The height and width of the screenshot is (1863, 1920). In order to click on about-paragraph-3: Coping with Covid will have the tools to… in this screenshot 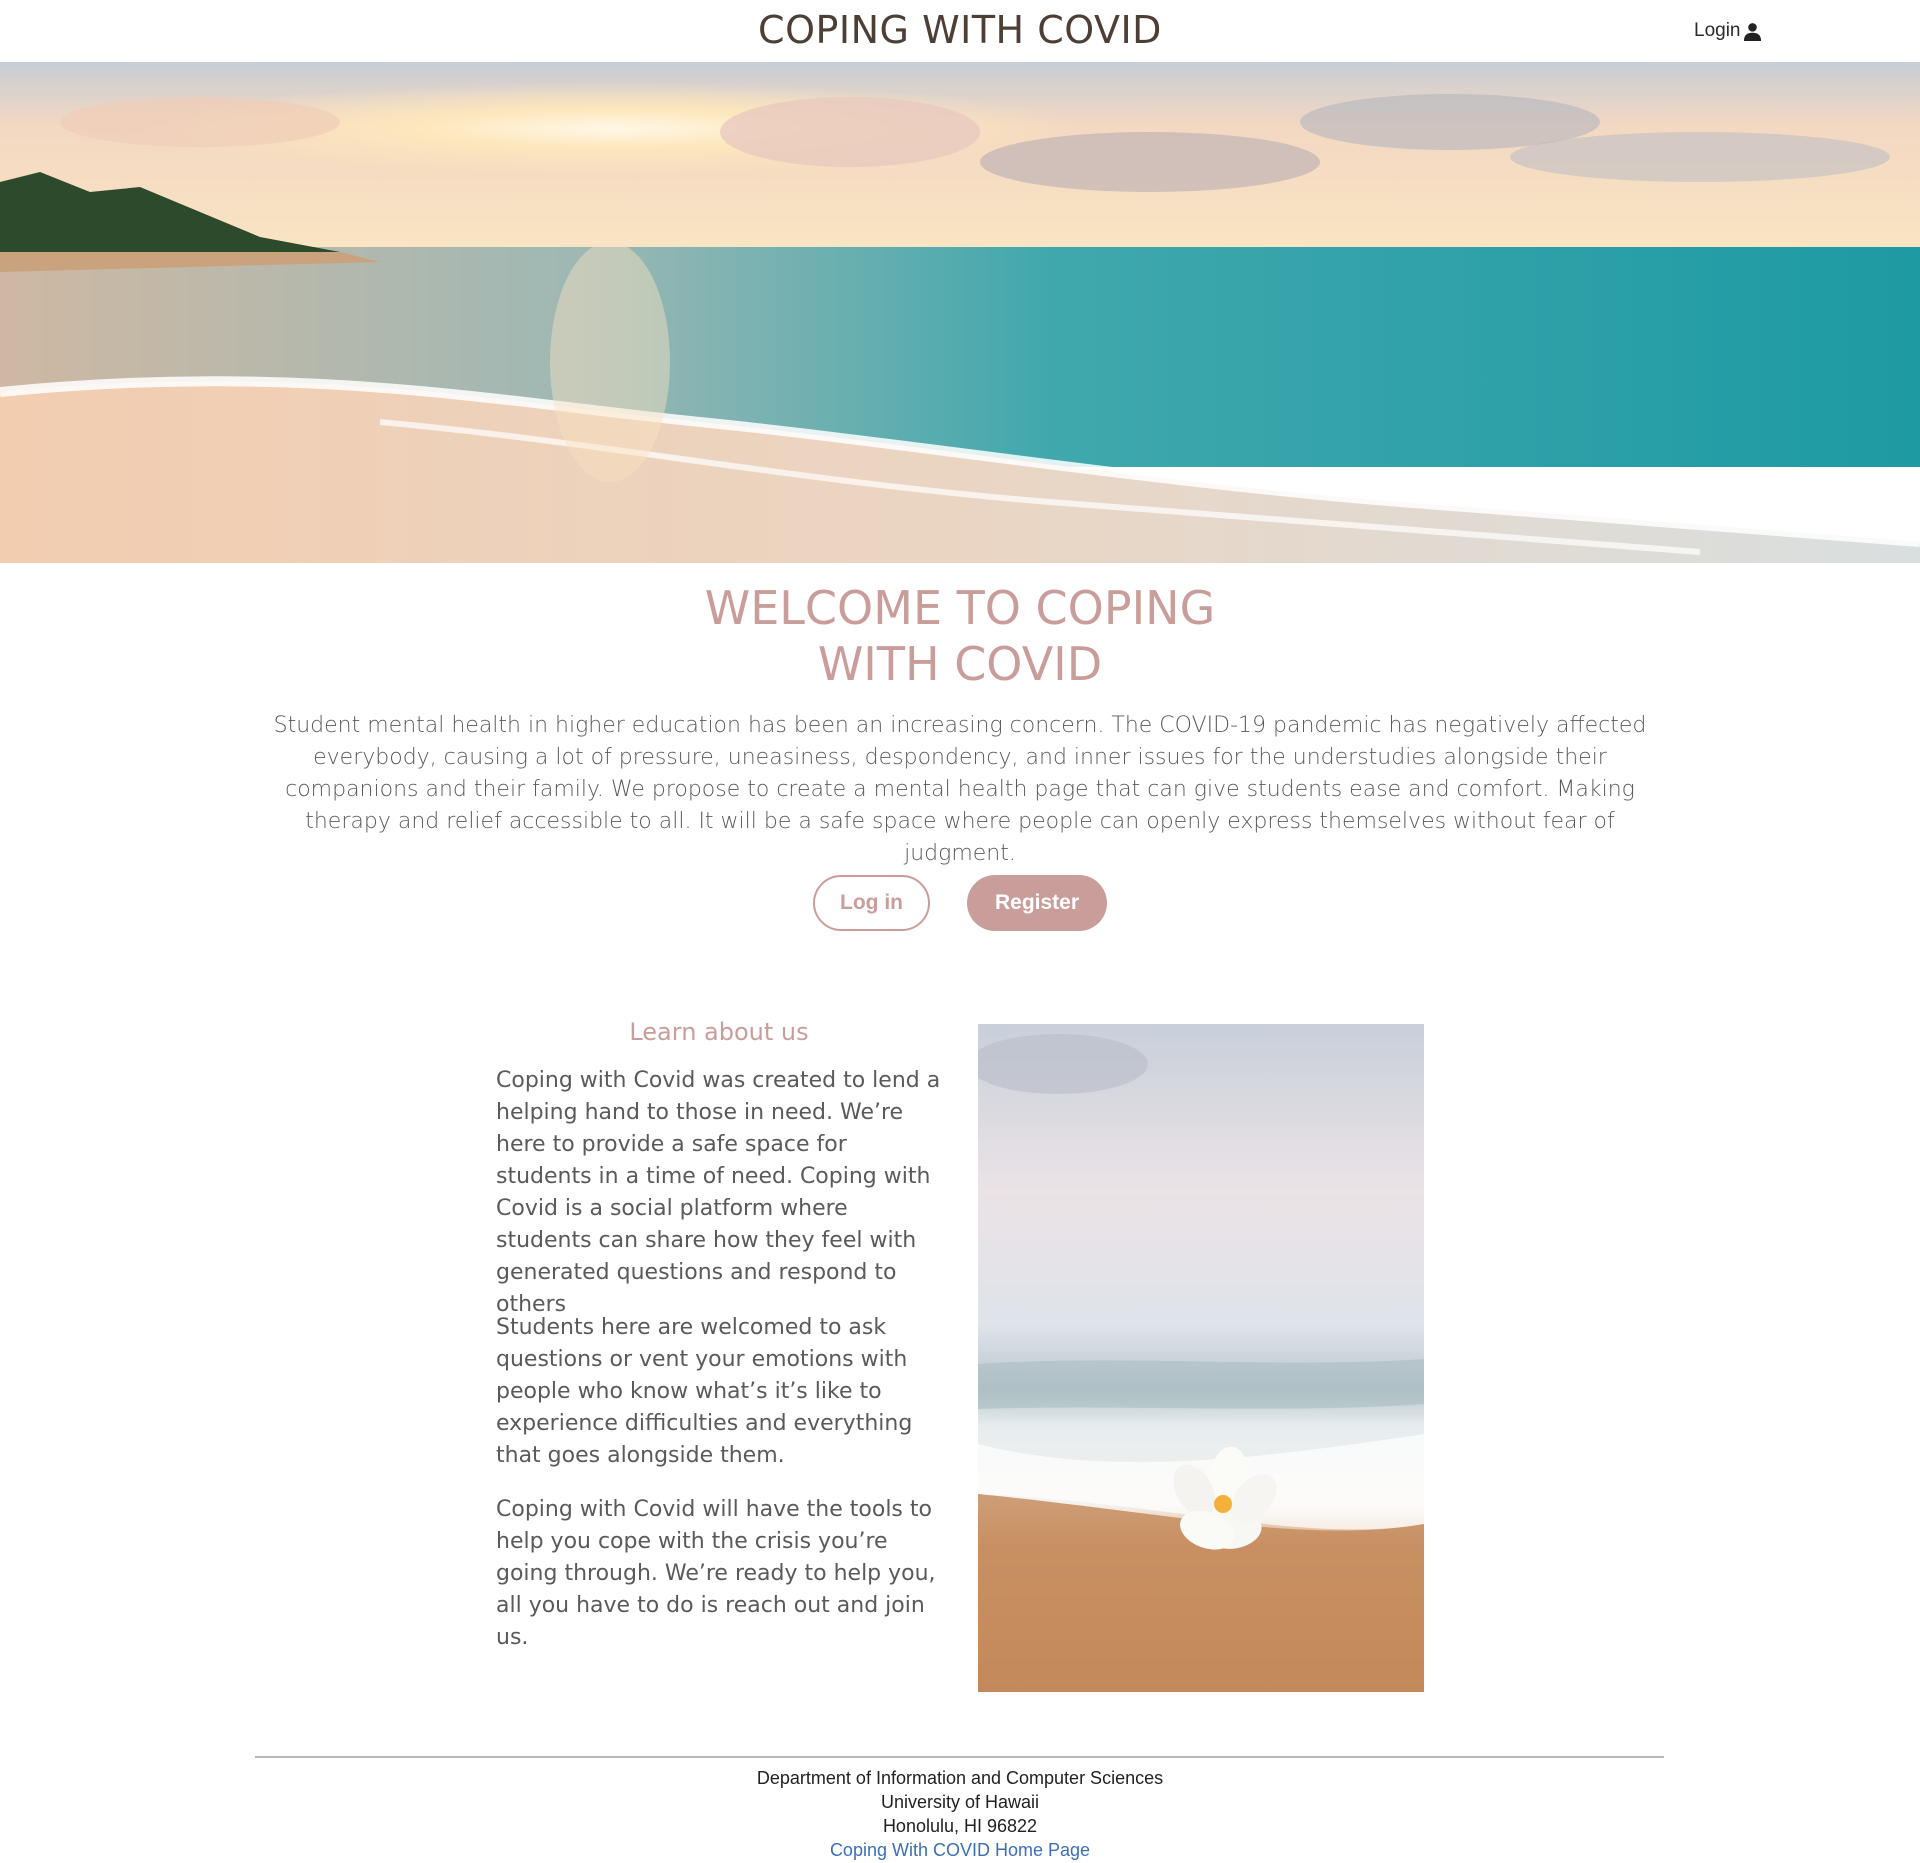, I will do `click(716, 1573)`.